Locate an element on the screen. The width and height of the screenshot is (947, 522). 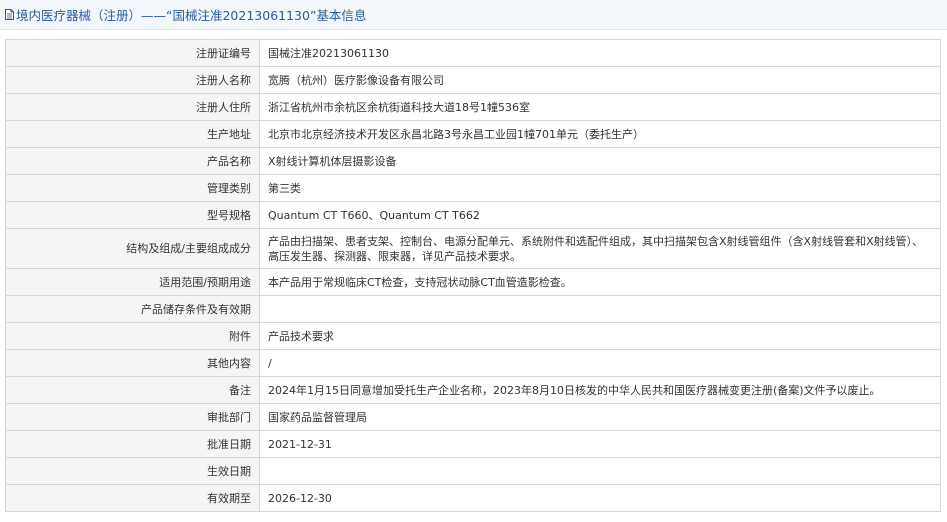
field-label: 备注 is located at coordinates (132, 390).